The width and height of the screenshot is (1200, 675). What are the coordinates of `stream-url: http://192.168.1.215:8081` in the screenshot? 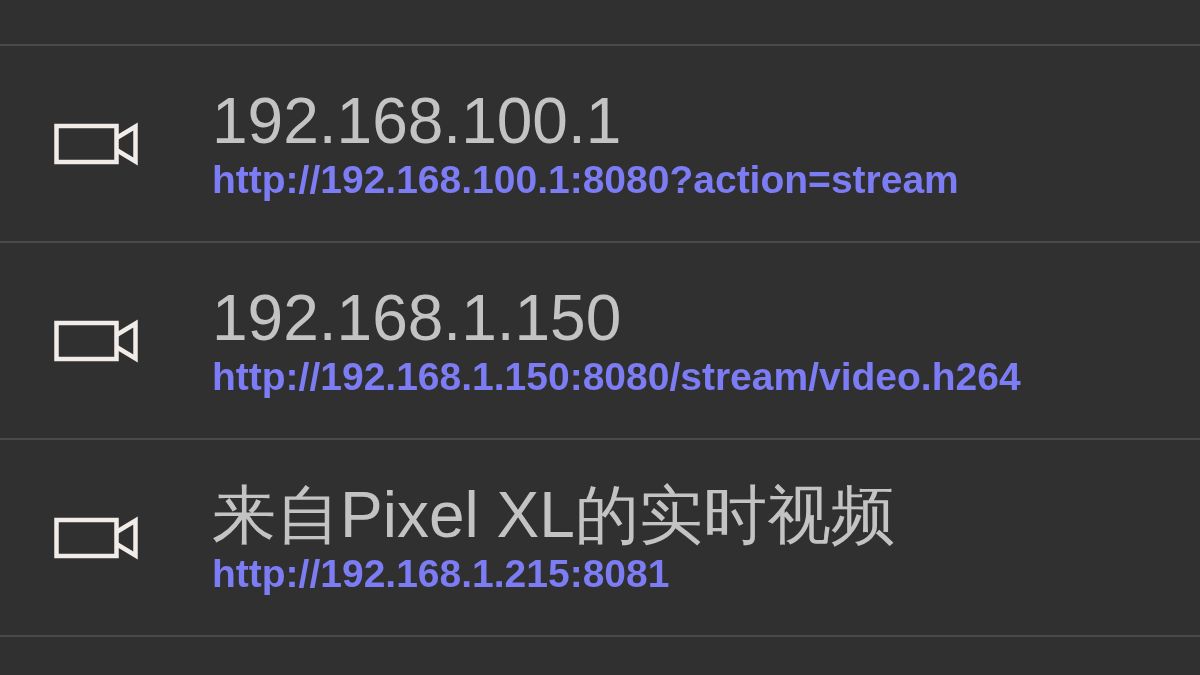 It's located at (441, 573).